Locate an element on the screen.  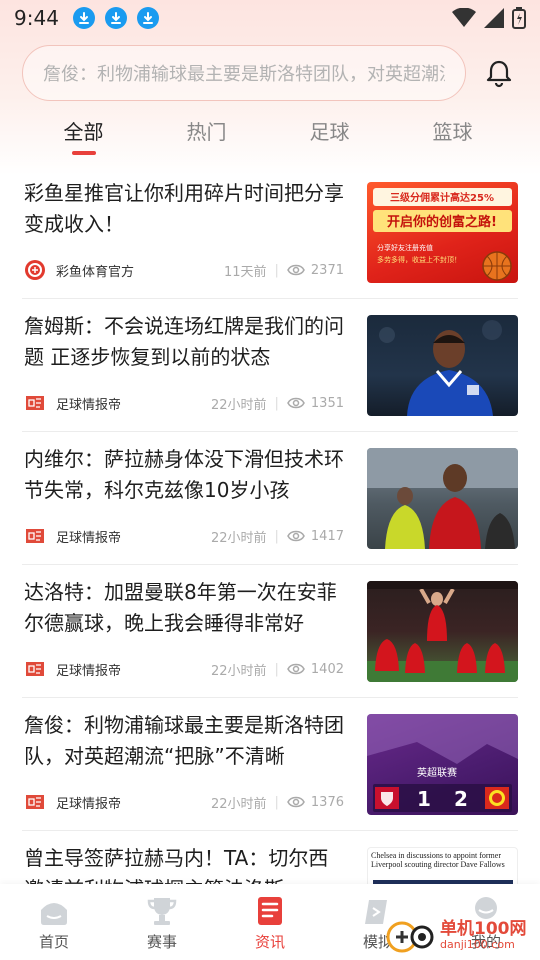
view-count: 1417 is located at coordinates (315, 536).